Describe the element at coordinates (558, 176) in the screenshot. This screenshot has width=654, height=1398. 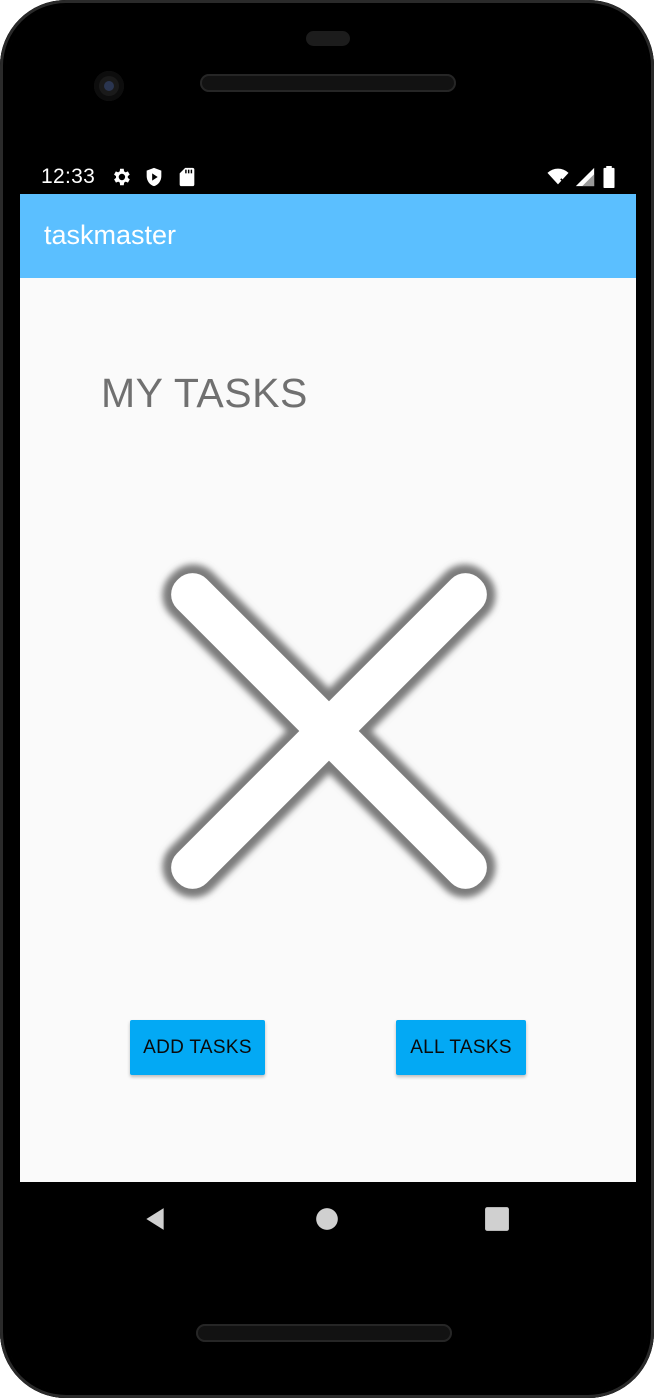
I see `wifi-icon` at that location.